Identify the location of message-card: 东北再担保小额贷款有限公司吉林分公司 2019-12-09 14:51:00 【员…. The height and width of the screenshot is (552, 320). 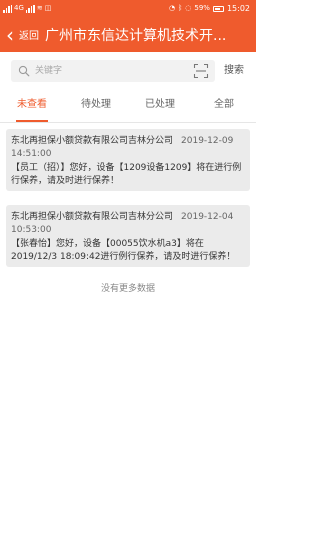
(128, 160).